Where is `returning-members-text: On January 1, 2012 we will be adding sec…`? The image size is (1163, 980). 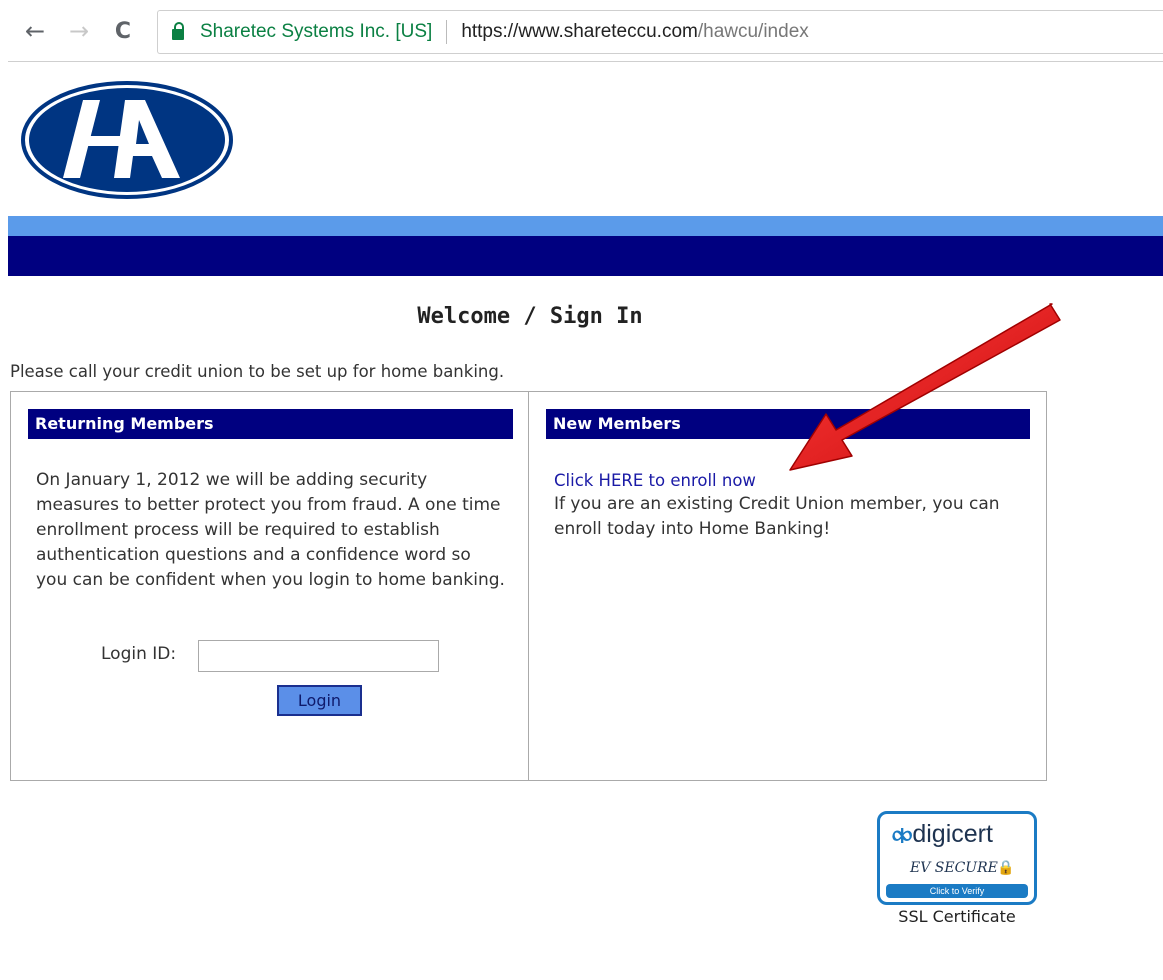
returning-members-text: On January 1, 2012 we will be adding sec… is located at coordinates (270, 530).